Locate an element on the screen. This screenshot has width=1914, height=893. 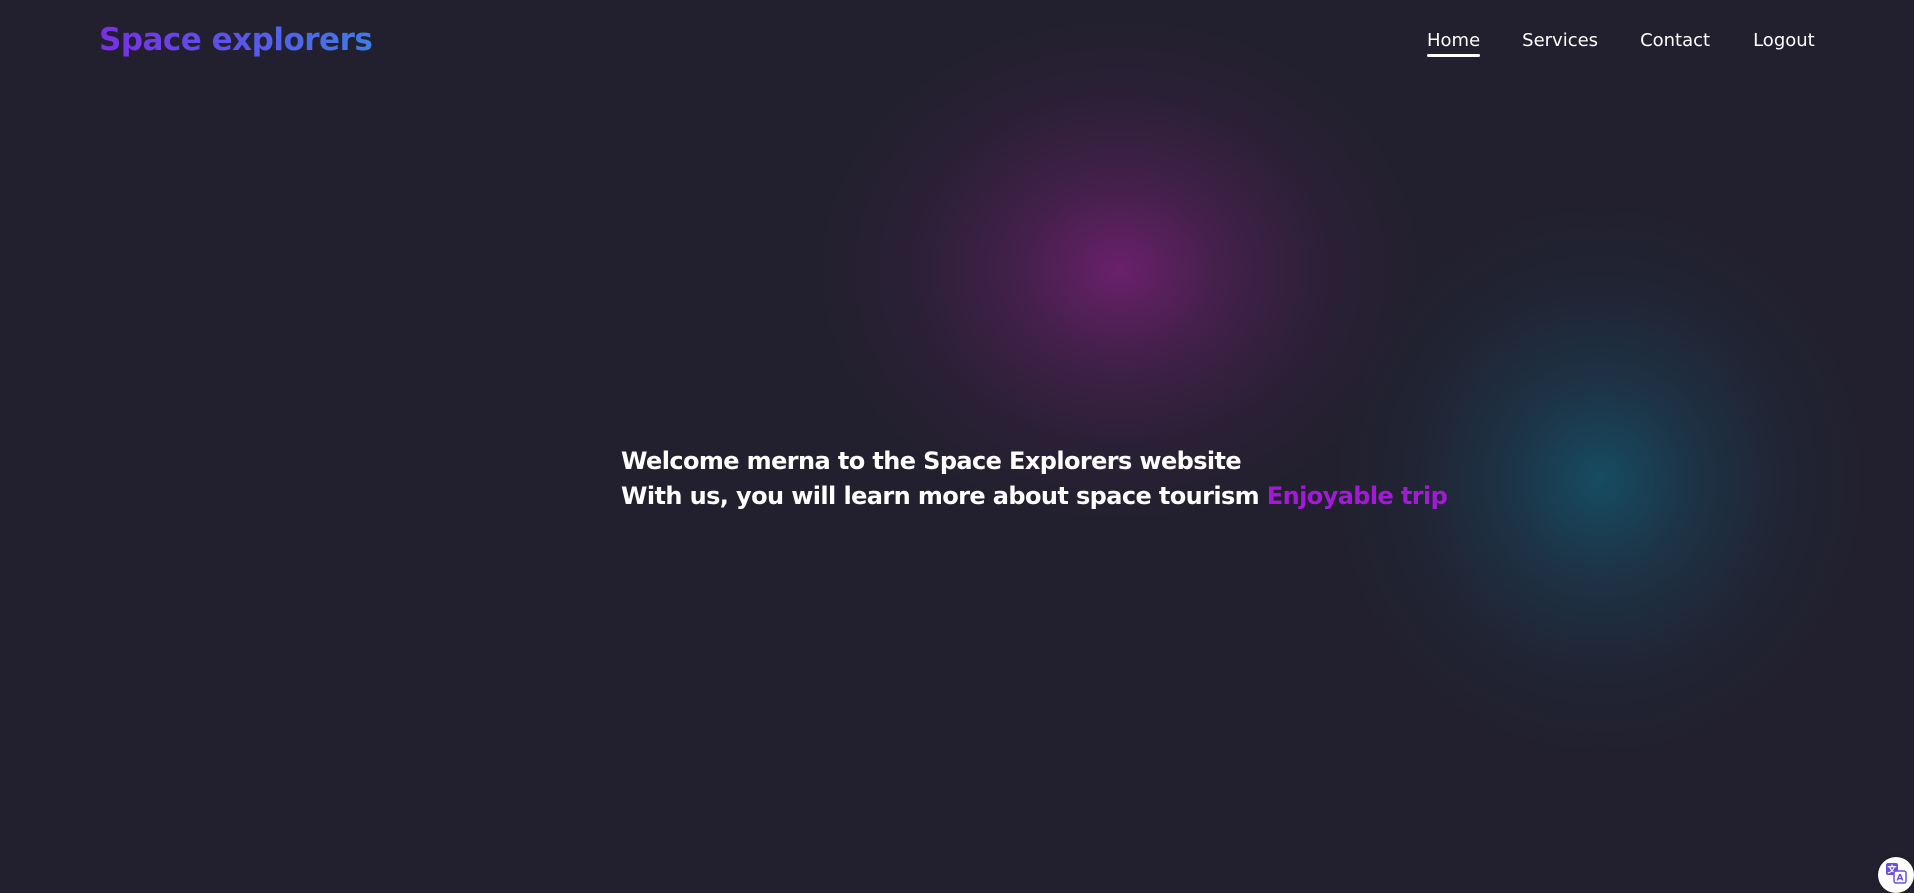
nav-logout-label: Logout is located at coordinates (1784, 40).